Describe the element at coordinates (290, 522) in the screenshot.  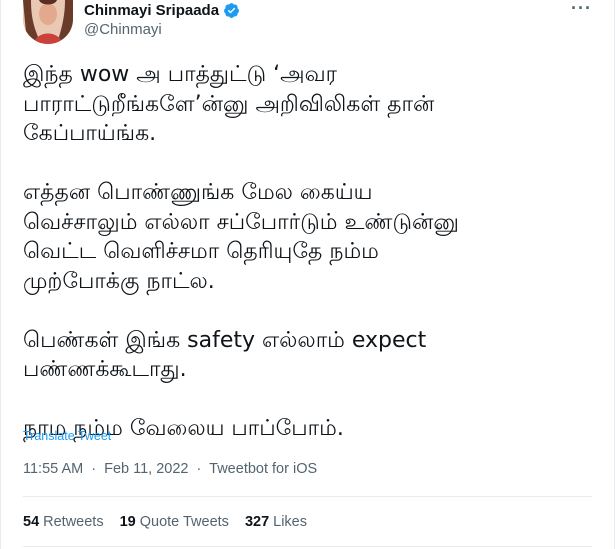
I see `likes-label: Likes` at that location.